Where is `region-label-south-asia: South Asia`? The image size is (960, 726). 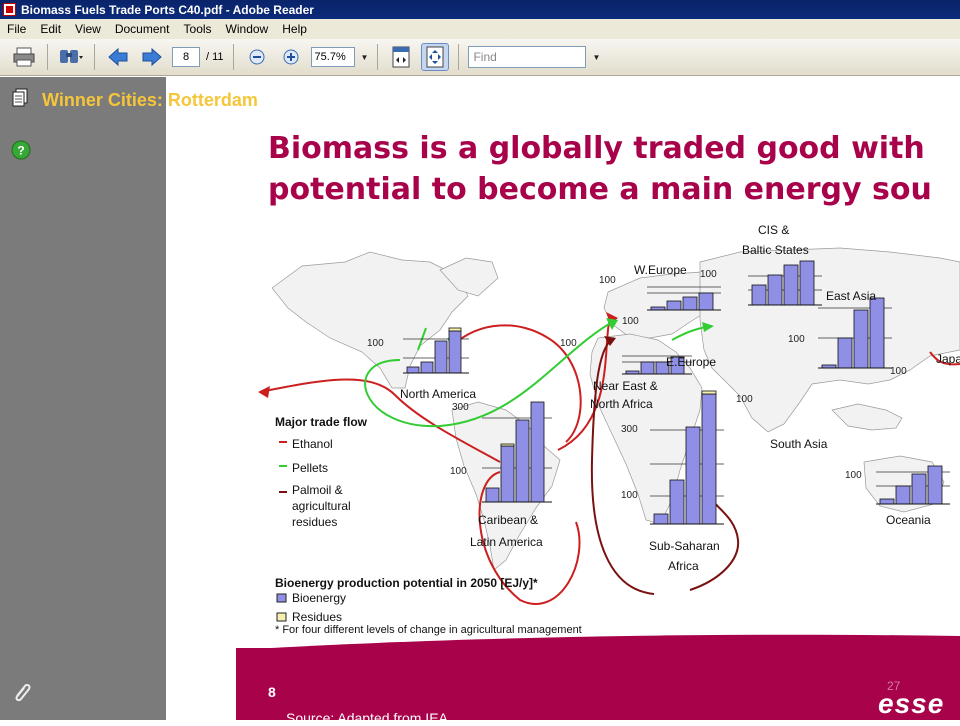 region-label-south-asia: South Asia is located at coordinates (799, 444).